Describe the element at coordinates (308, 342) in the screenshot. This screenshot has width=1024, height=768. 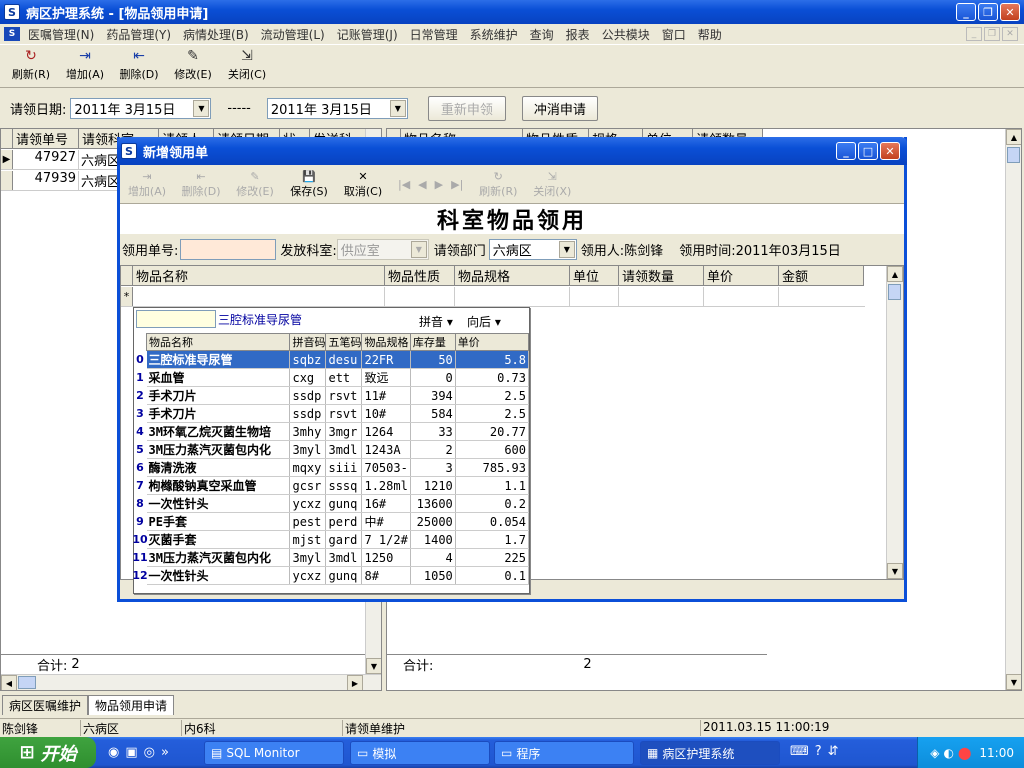
I see `column-header: 拼音码` at that location.